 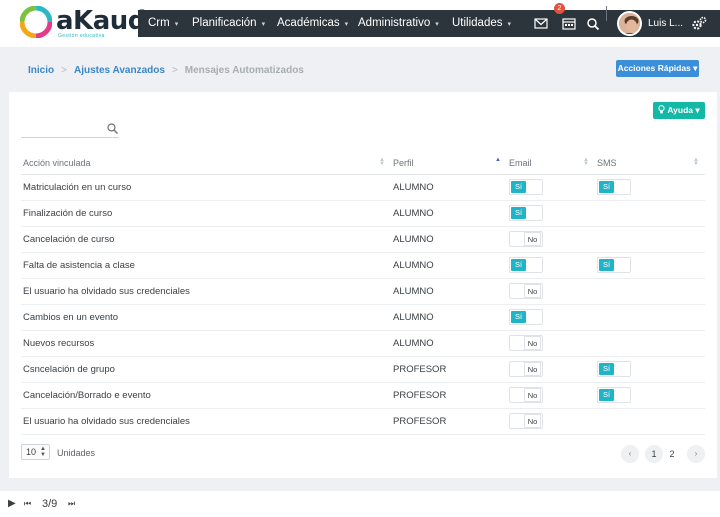 I want to click on nav-item-administrativo: Administrativo ▾, so click(x=398, y=23).